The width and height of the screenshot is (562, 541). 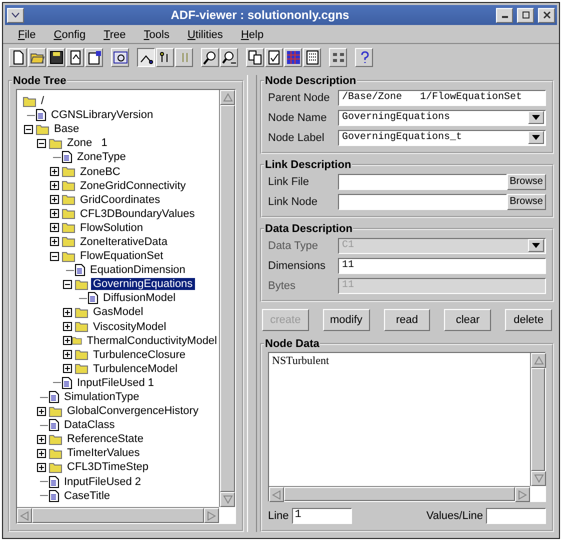 What do you see at coordinates (15, 15) in the screenshot?
I see `window-menu-button` at bounding box center [15, 15].